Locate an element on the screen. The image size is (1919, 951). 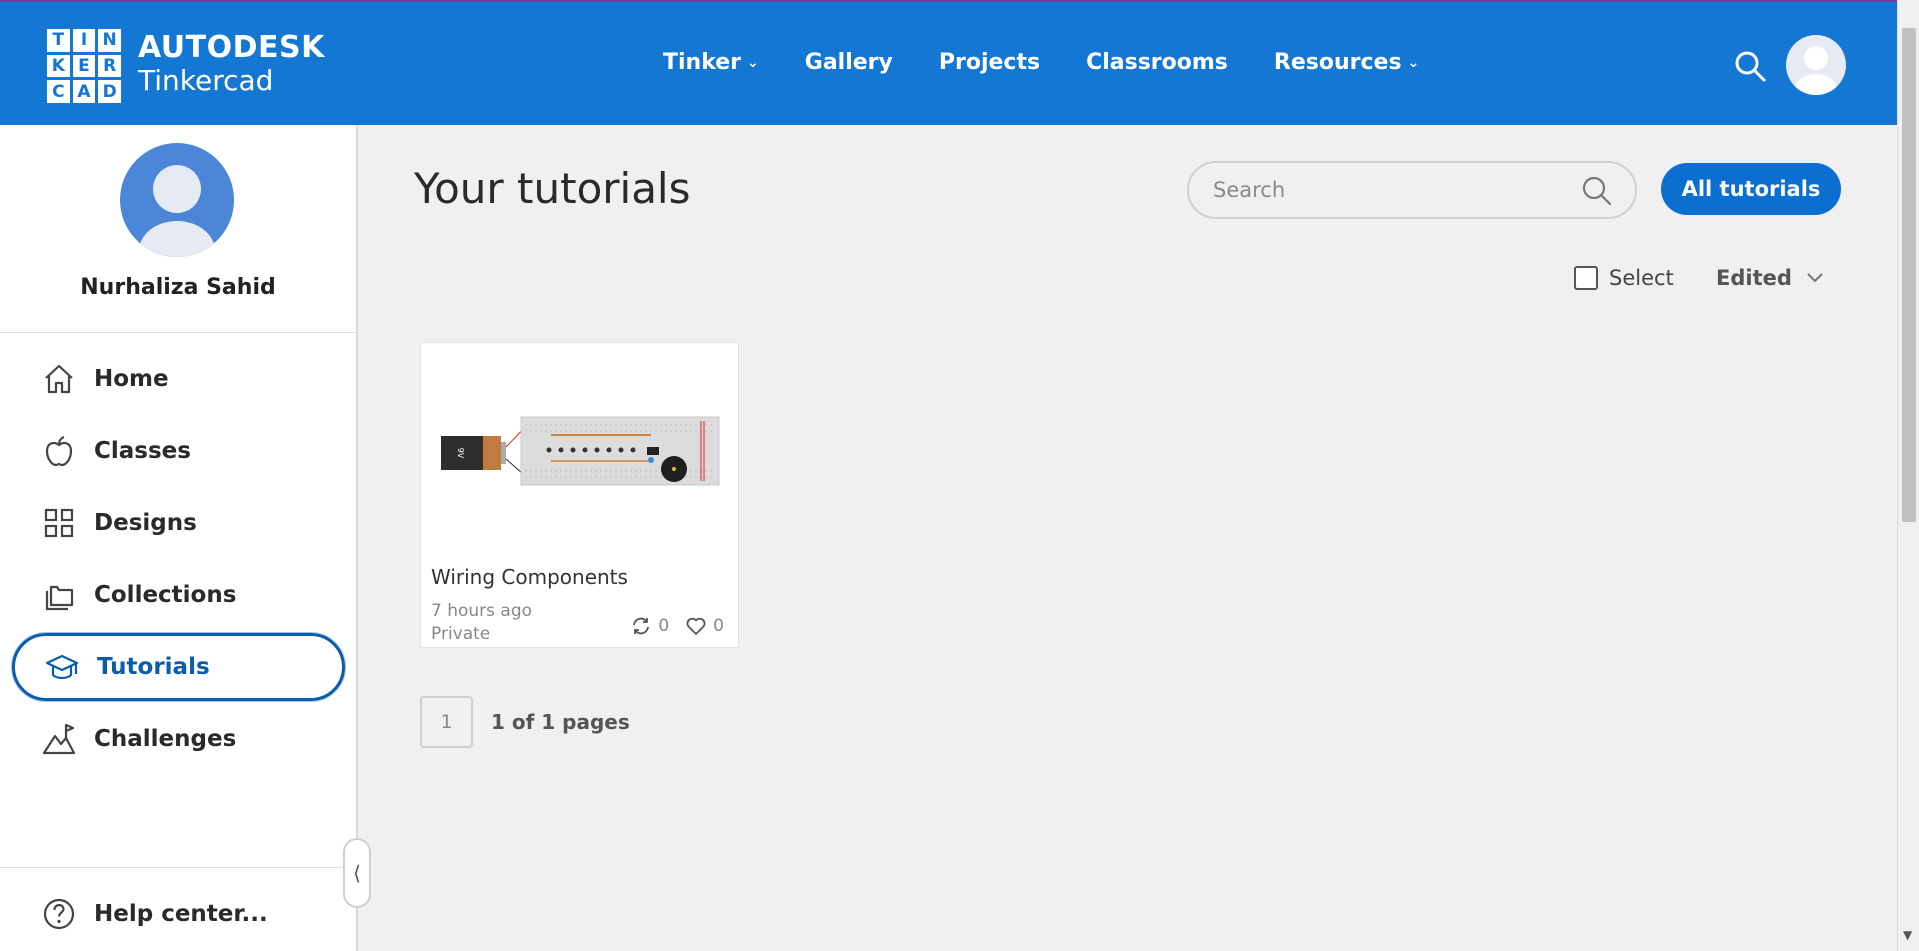
remix-count: 0 is located at coordinates (664, 626).